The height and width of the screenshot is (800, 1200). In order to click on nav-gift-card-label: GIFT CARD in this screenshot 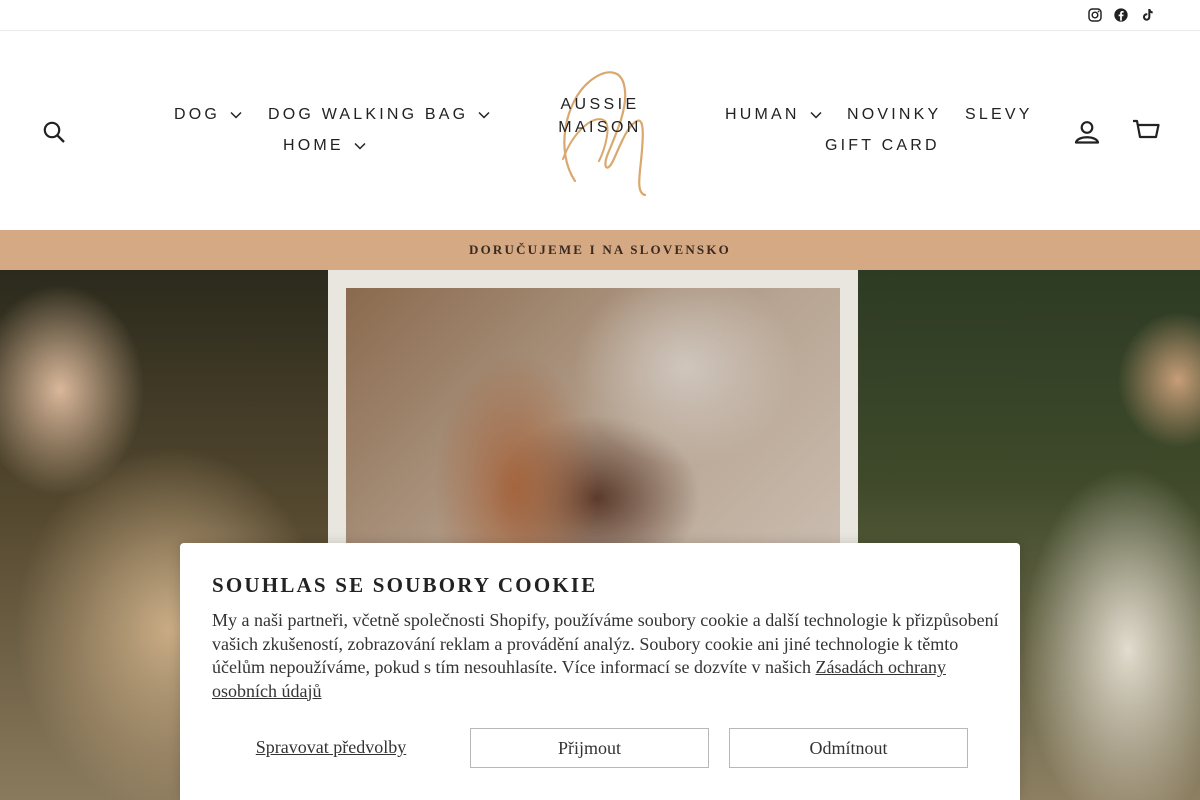, I will do `click(882, 145)`.